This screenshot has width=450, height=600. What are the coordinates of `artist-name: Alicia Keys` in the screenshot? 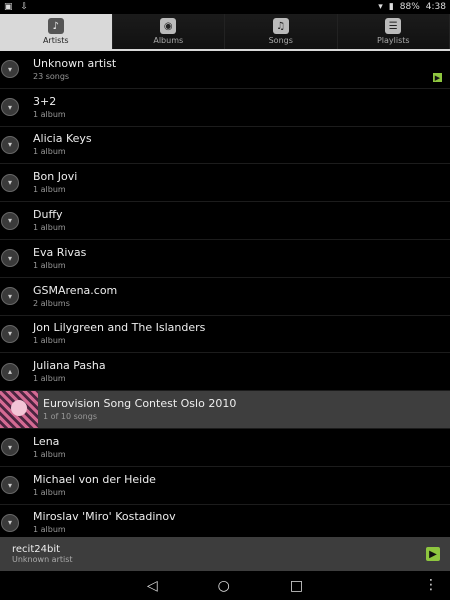 It's located at (62, 139).